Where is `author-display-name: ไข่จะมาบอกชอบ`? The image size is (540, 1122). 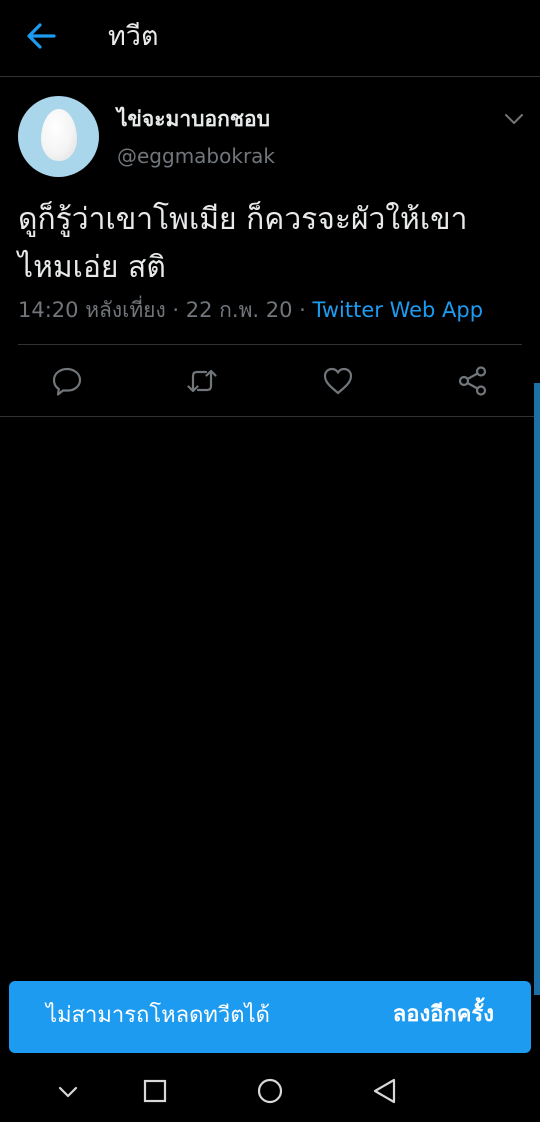 author-display-name: ไข่จะมาบอกชอบ is located at coordinates (193, 119).